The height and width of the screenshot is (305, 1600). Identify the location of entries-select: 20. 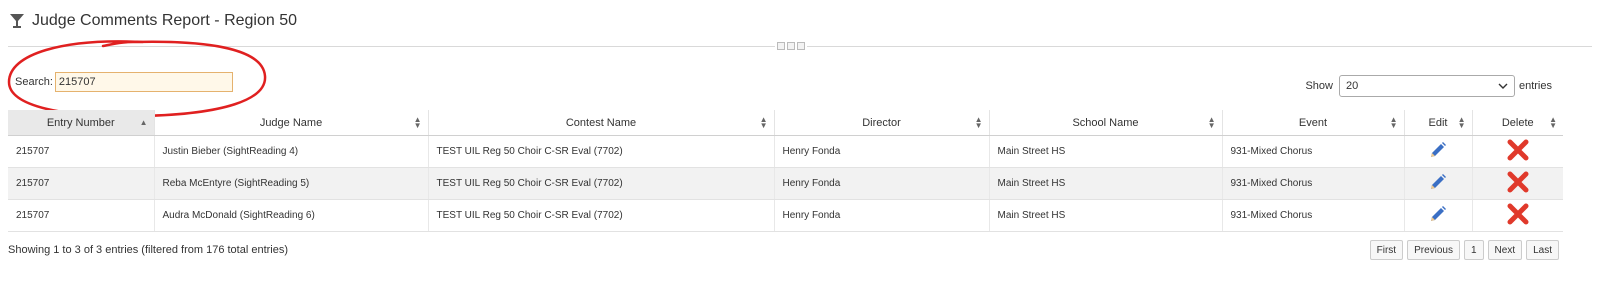
(1426, 86).